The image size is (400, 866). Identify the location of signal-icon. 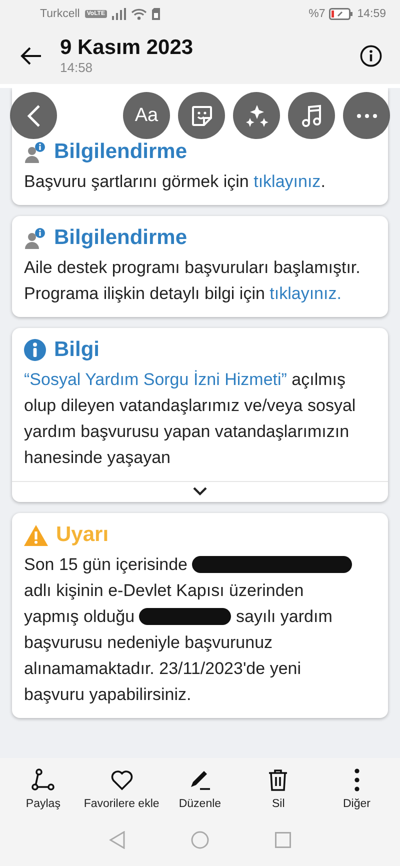
(119, 14).